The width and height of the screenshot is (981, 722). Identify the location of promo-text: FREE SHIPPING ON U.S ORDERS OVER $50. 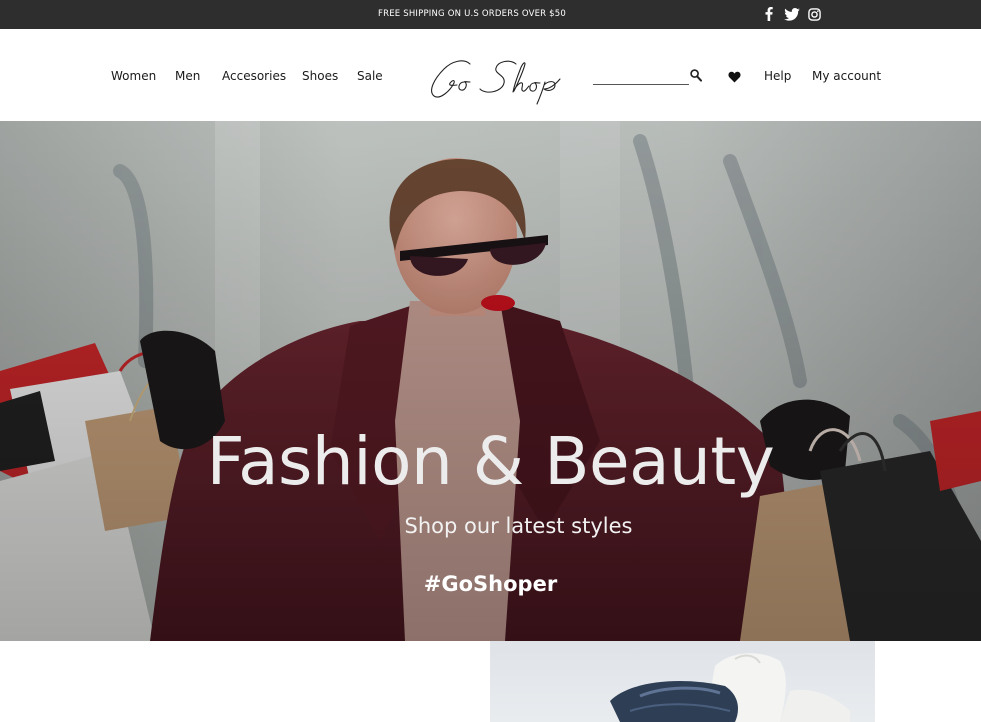
(472, 14).